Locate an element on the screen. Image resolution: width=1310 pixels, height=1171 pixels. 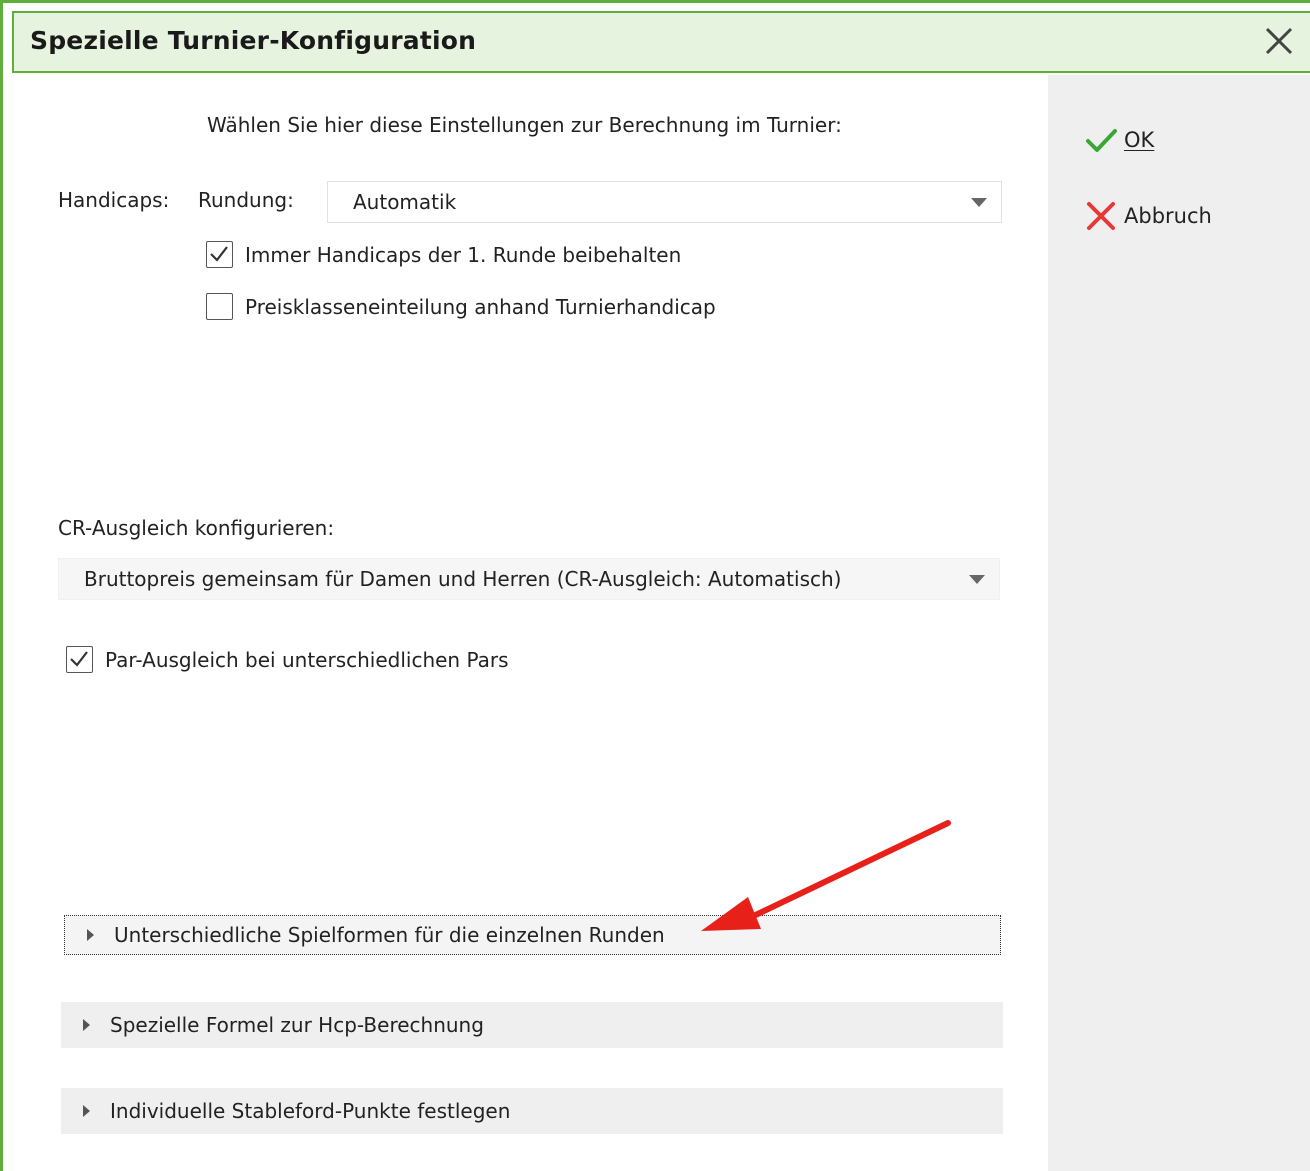
dialog-title: Spezielle Turnier-Konfiguration is located at coordinates (253, 40).